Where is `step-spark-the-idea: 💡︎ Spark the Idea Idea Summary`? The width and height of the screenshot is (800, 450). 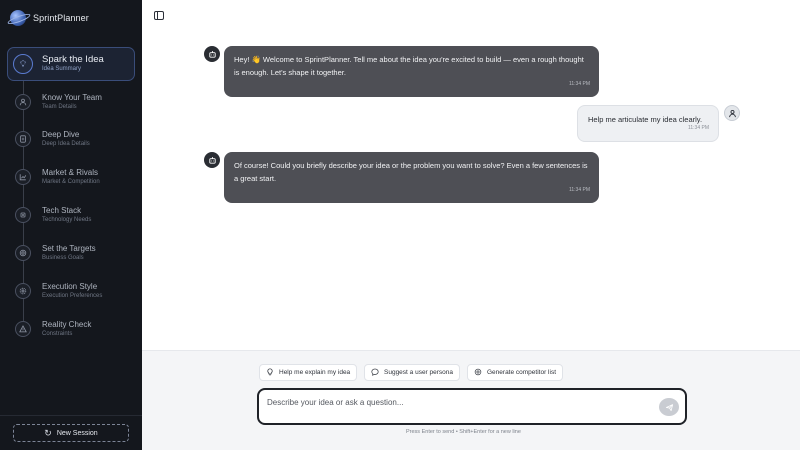 step-spark-the-idea: 💡︎ Spark the Idea Idea Summary is located at coordinates (71, 64).